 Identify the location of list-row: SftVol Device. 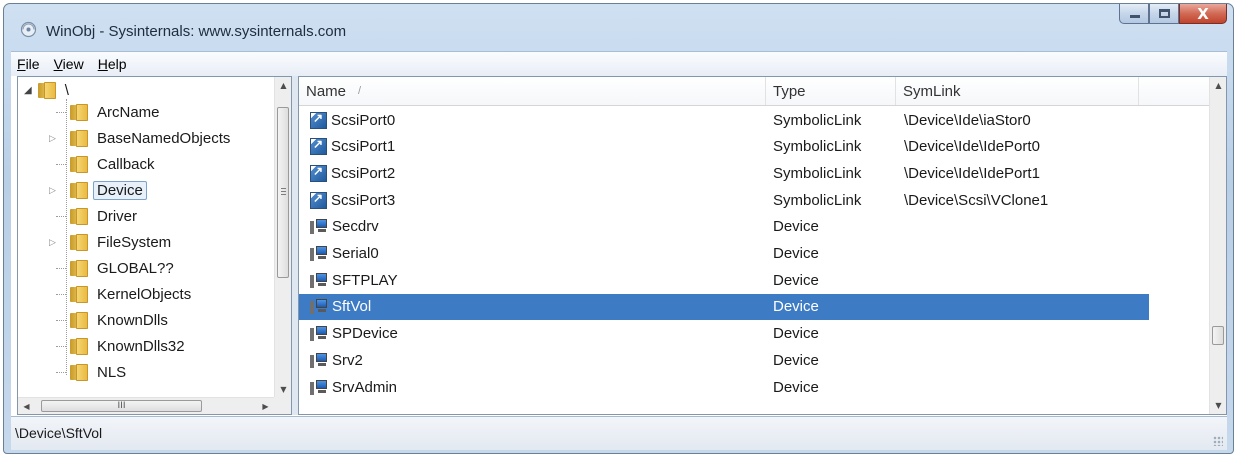
(724, 306).